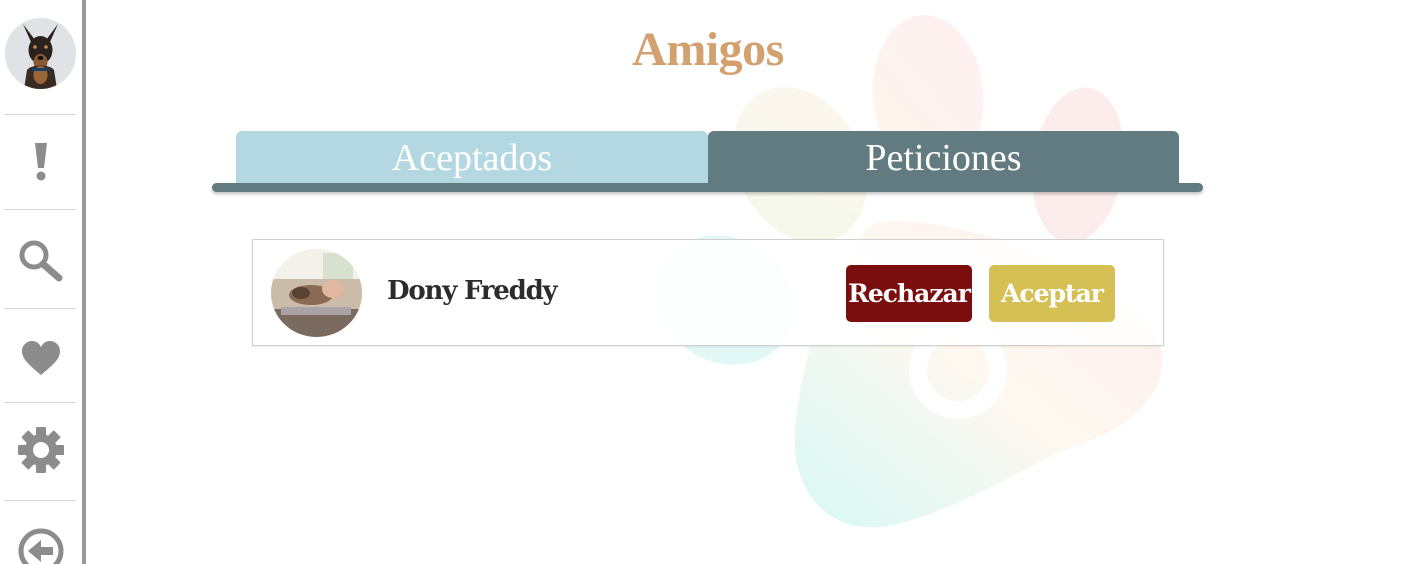  I want to click on friend-photo-image, so click(316, 293).